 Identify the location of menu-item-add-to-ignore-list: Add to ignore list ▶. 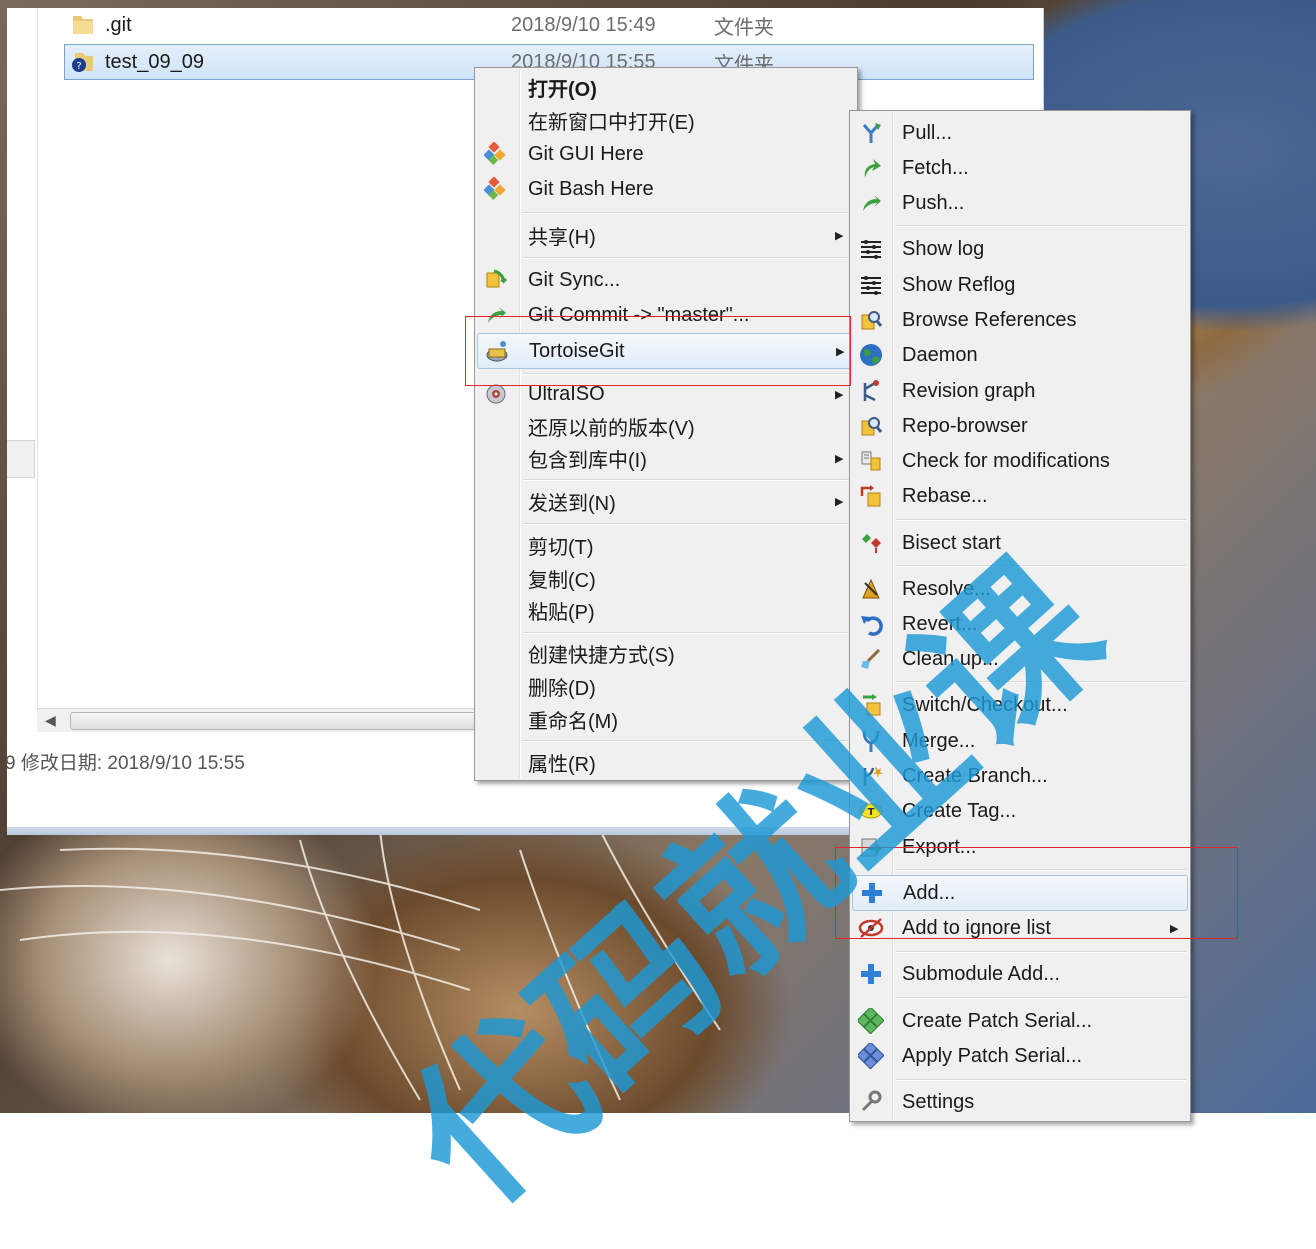
(1020, 928).